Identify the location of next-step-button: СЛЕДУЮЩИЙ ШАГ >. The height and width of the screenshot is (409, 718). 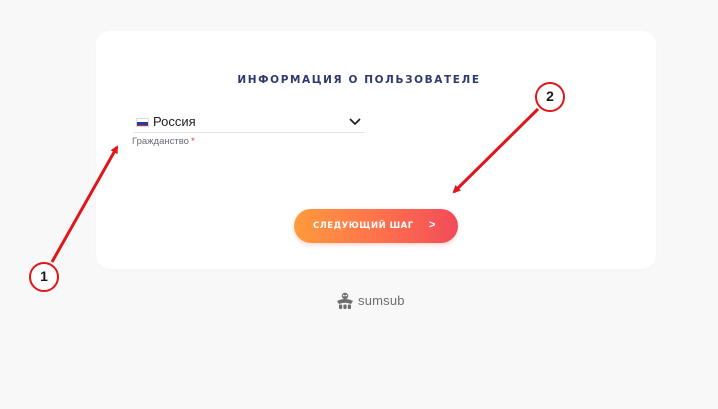
(376, 226).